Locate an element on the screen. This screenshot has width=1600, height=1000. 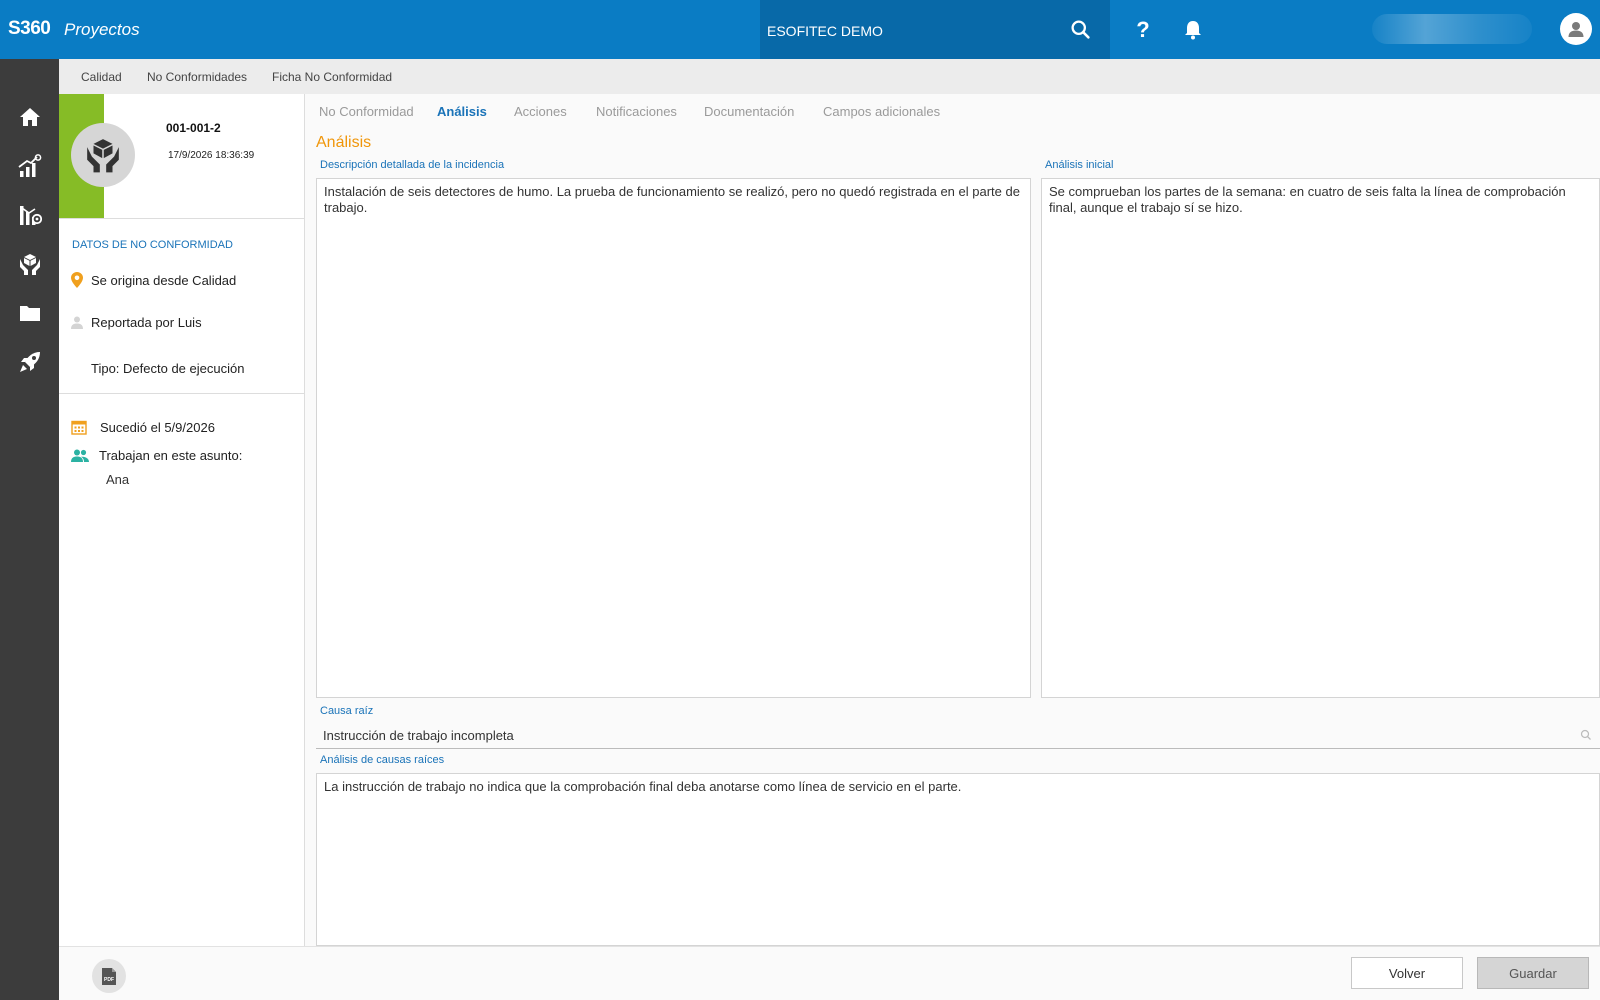
worker-name: Ana is located at coordinates (118, 479).